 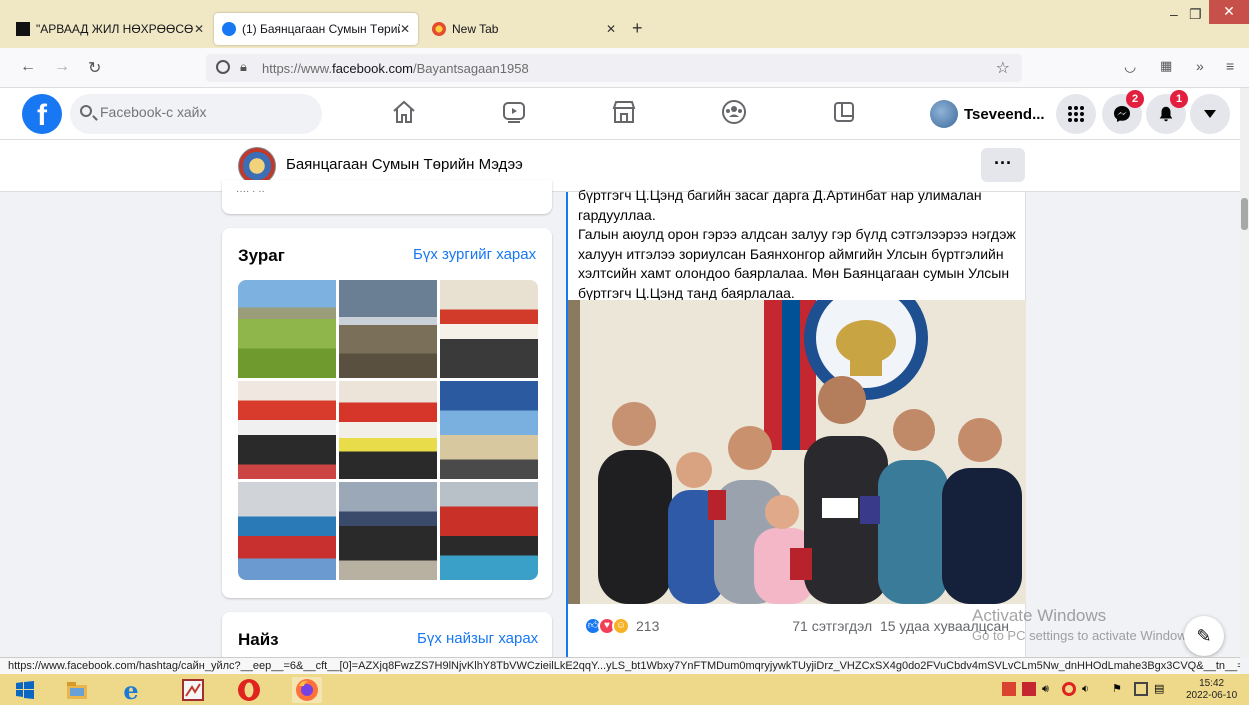 What do you see at coordinates (1084, 635) in the screenshot?
I see `activate-windows-subtitle: Go to PC settings to activate Windows.` at bounding box center [1084, 635].